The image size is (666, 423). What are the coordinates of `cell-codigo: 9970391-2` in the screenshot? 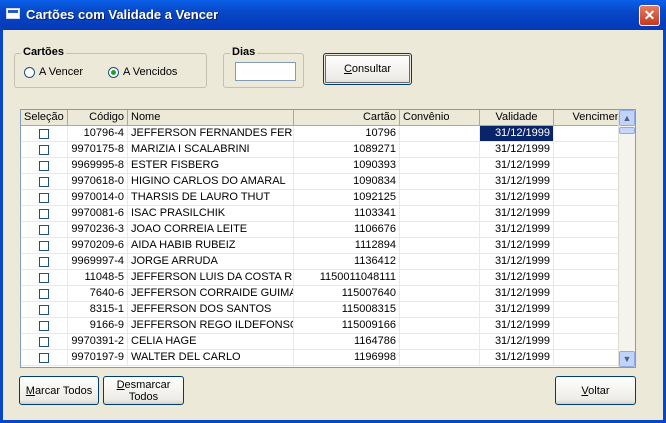 It's located at (98, 342).